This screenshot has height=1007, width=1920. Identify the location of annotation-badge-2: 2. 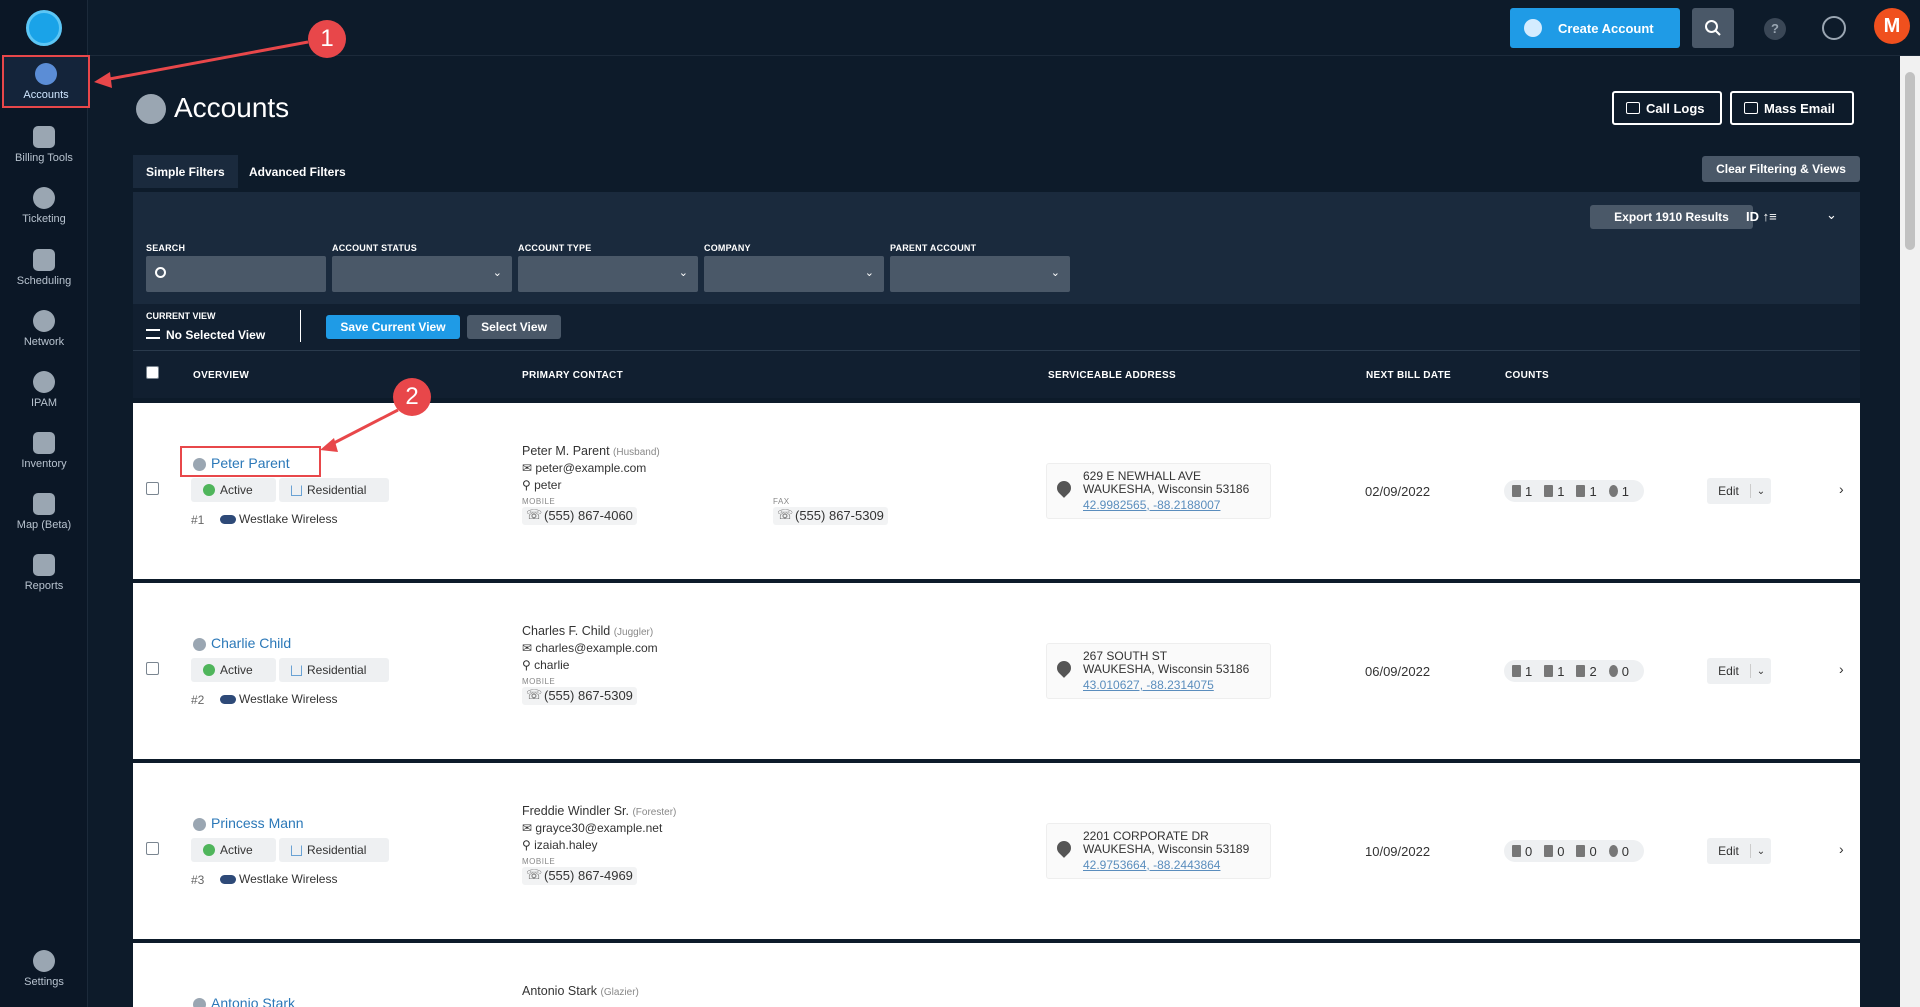
(412, 397).